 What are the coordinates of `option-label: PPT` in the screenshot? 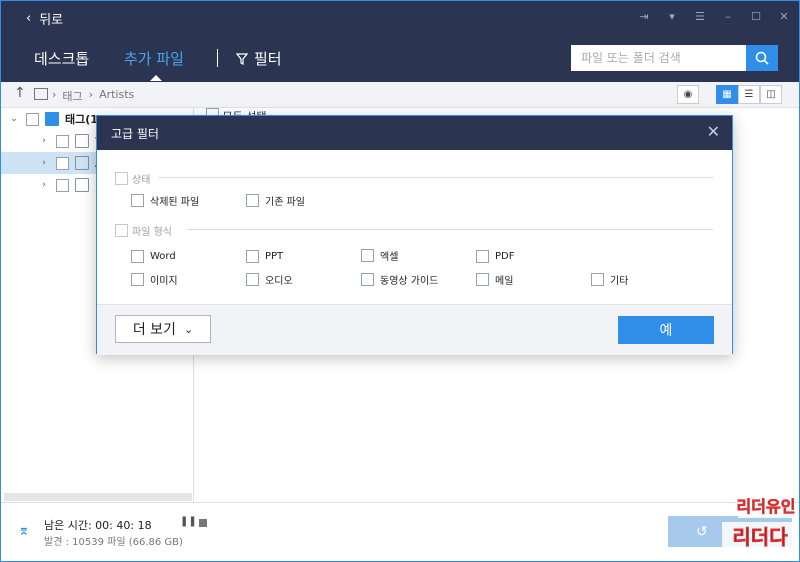 It's located at (274, 256).